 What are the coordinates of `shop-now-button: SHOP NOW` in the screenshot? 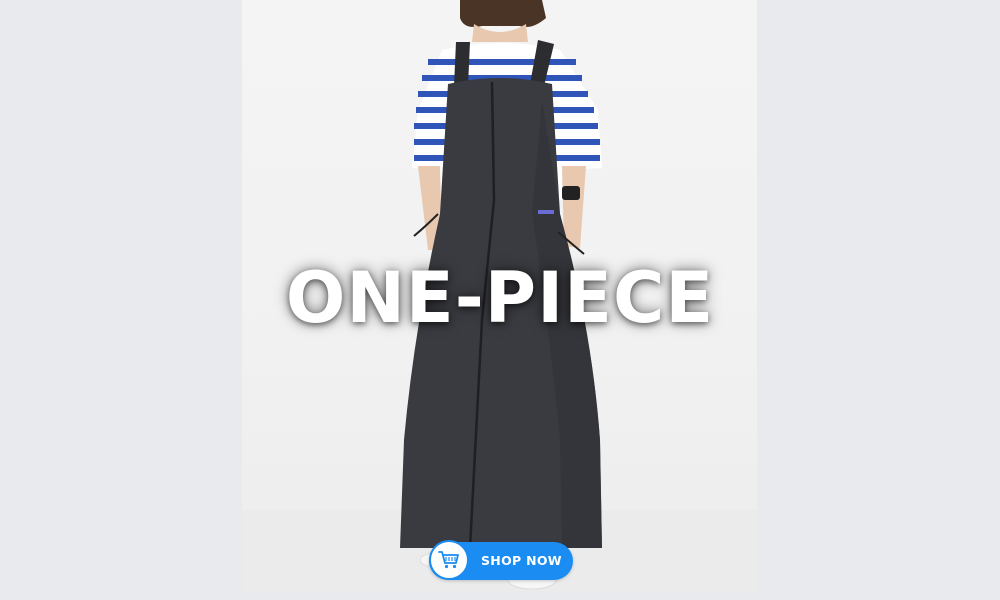 It's located at (501, 560).